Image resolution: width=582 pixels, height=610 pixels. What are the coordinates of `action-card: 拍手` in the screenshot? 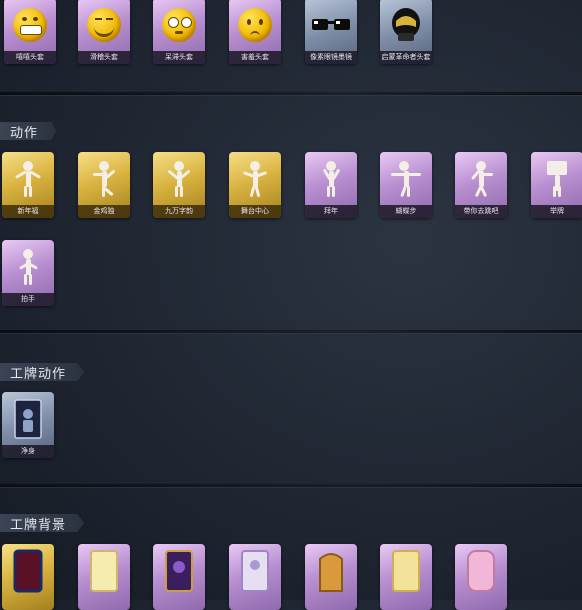 It's located at (28, 273).